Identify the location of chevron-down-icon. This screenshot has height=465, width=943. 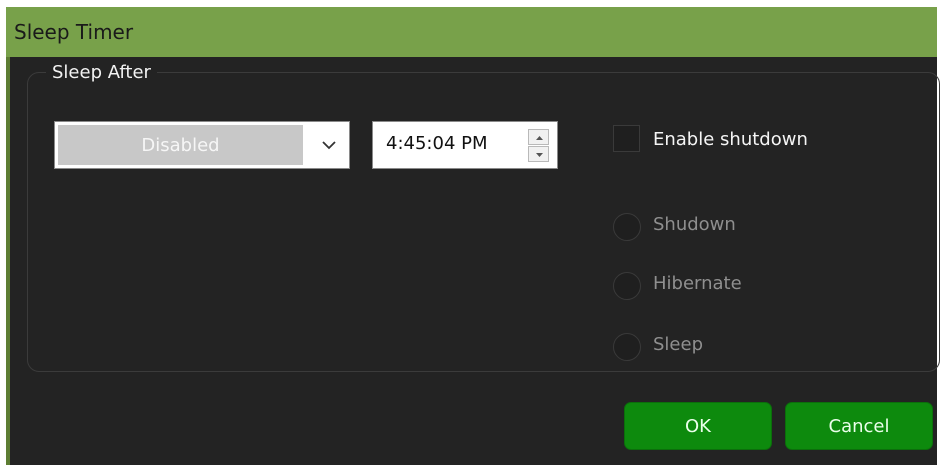
(329, 145).